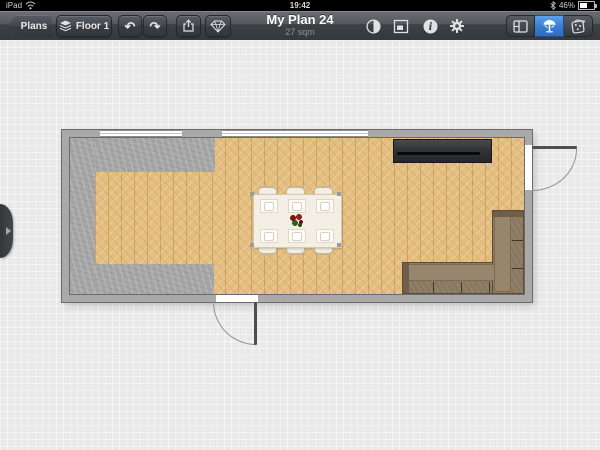  I want to click on view-mode-switcher, so click(549, 26).